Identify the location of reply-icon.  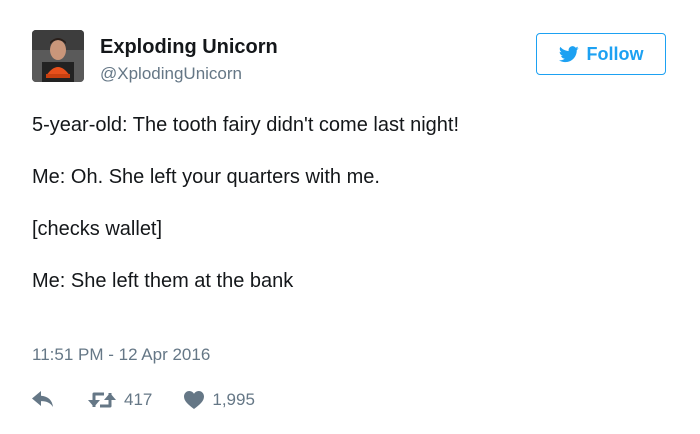
(43, 400).